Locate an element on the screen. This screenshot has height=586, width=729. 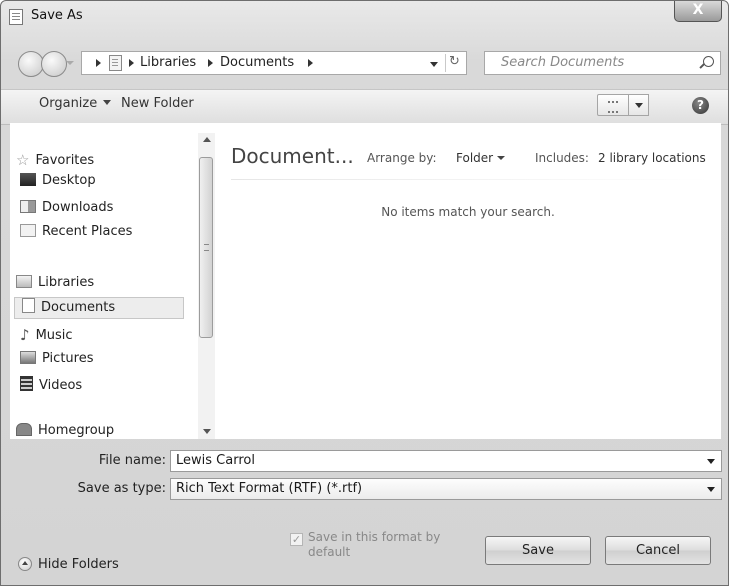
title-bar: Save As X is located at coordinates (364, 16).